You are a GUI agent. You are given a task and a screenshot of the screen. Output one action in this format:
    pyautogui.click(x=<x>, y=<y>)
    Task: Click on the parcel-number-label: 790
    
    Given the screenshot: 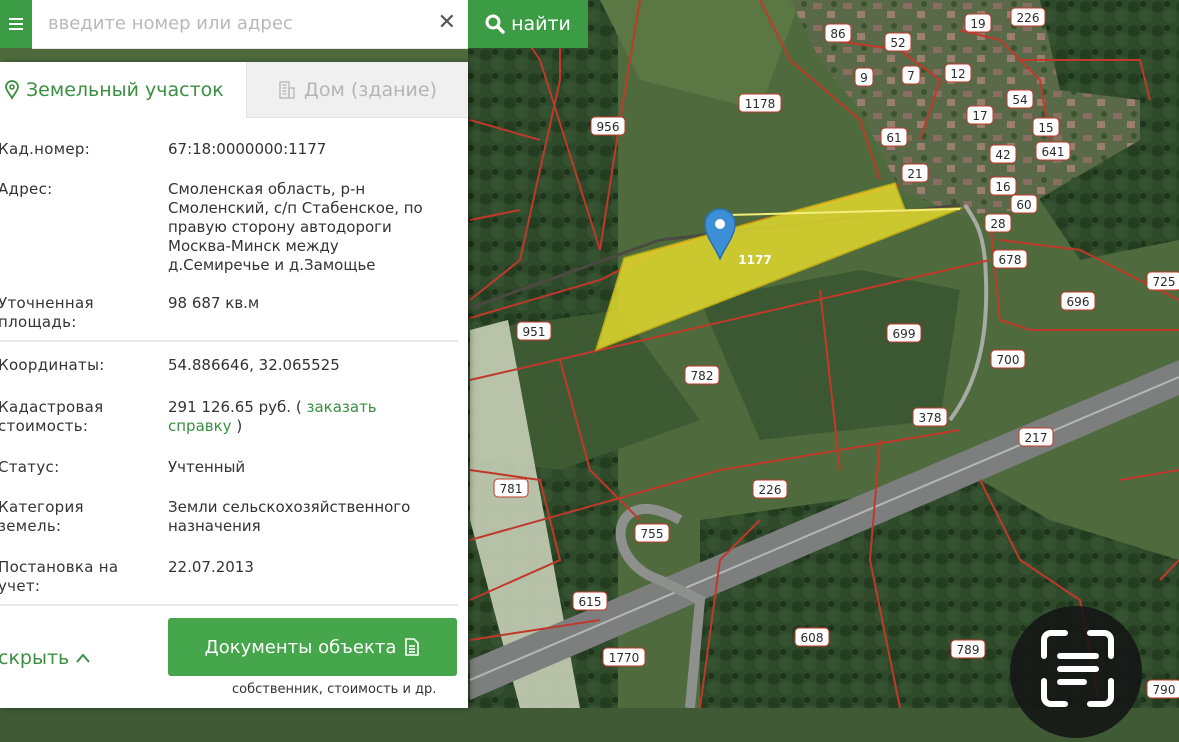 What is the action you would take?
    pyautogui.click(x=1162, y=689)
    